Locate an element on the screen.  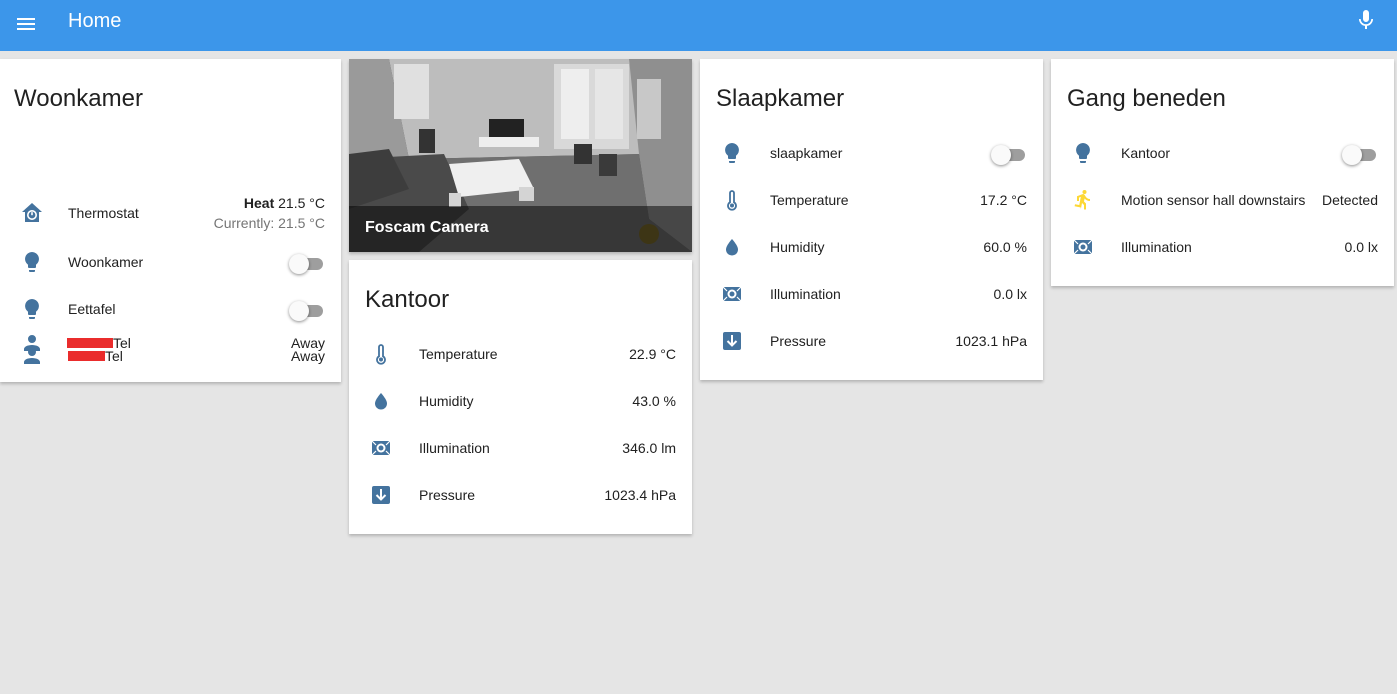
entity-row-illumination: Illumination 346.0 lm is located at coordinates (520, 448).